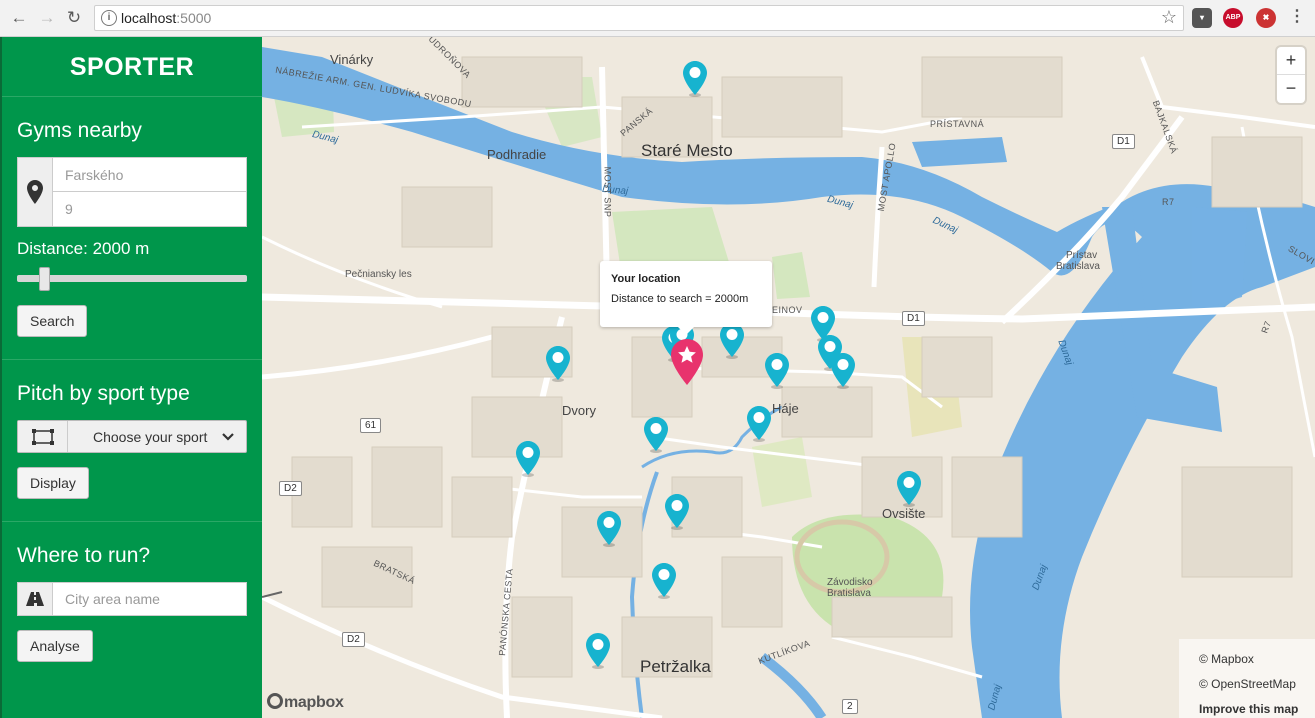 This screenshot has width=1315, height=718. Describe the element at coordinates (1291, 61) in the screenshot. I see `zoom-in-button: +` at that location.